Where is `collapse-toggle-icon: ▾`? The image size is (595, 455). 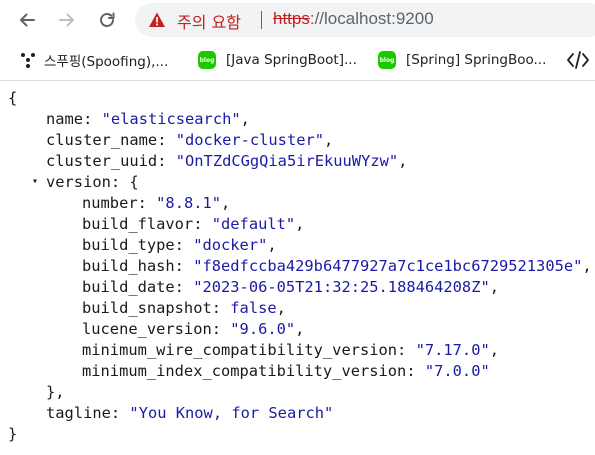
collapse-toggle-icon: ▾ is located at coordinates (35, 181).